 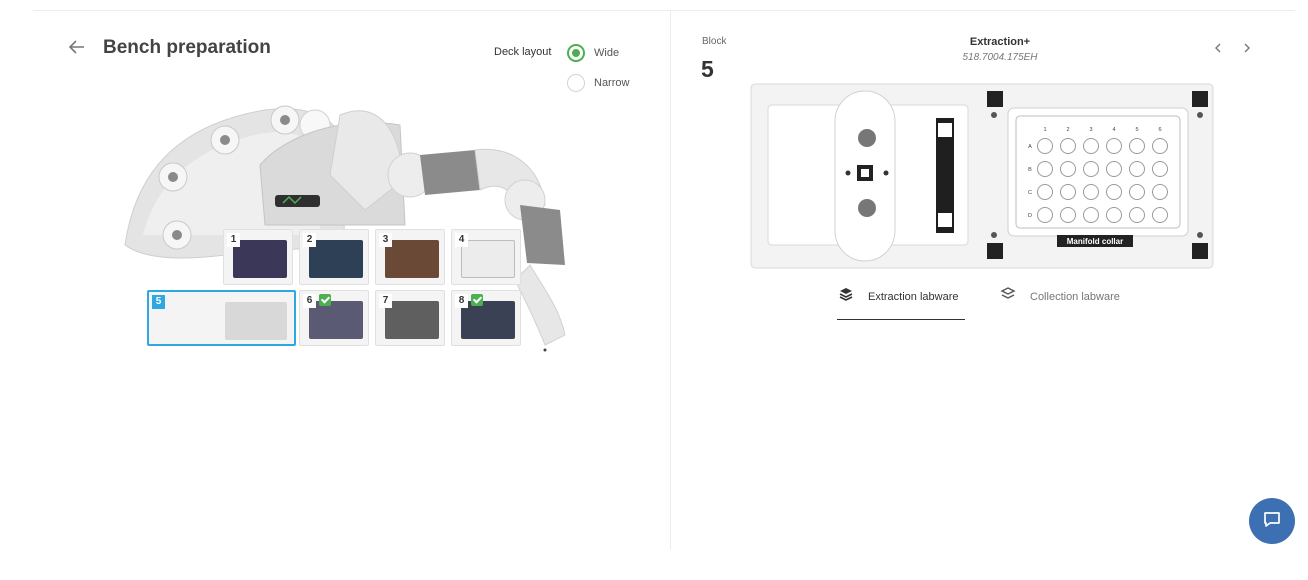 I want to click on deck-slot: 3, so click(x=410, y=257).